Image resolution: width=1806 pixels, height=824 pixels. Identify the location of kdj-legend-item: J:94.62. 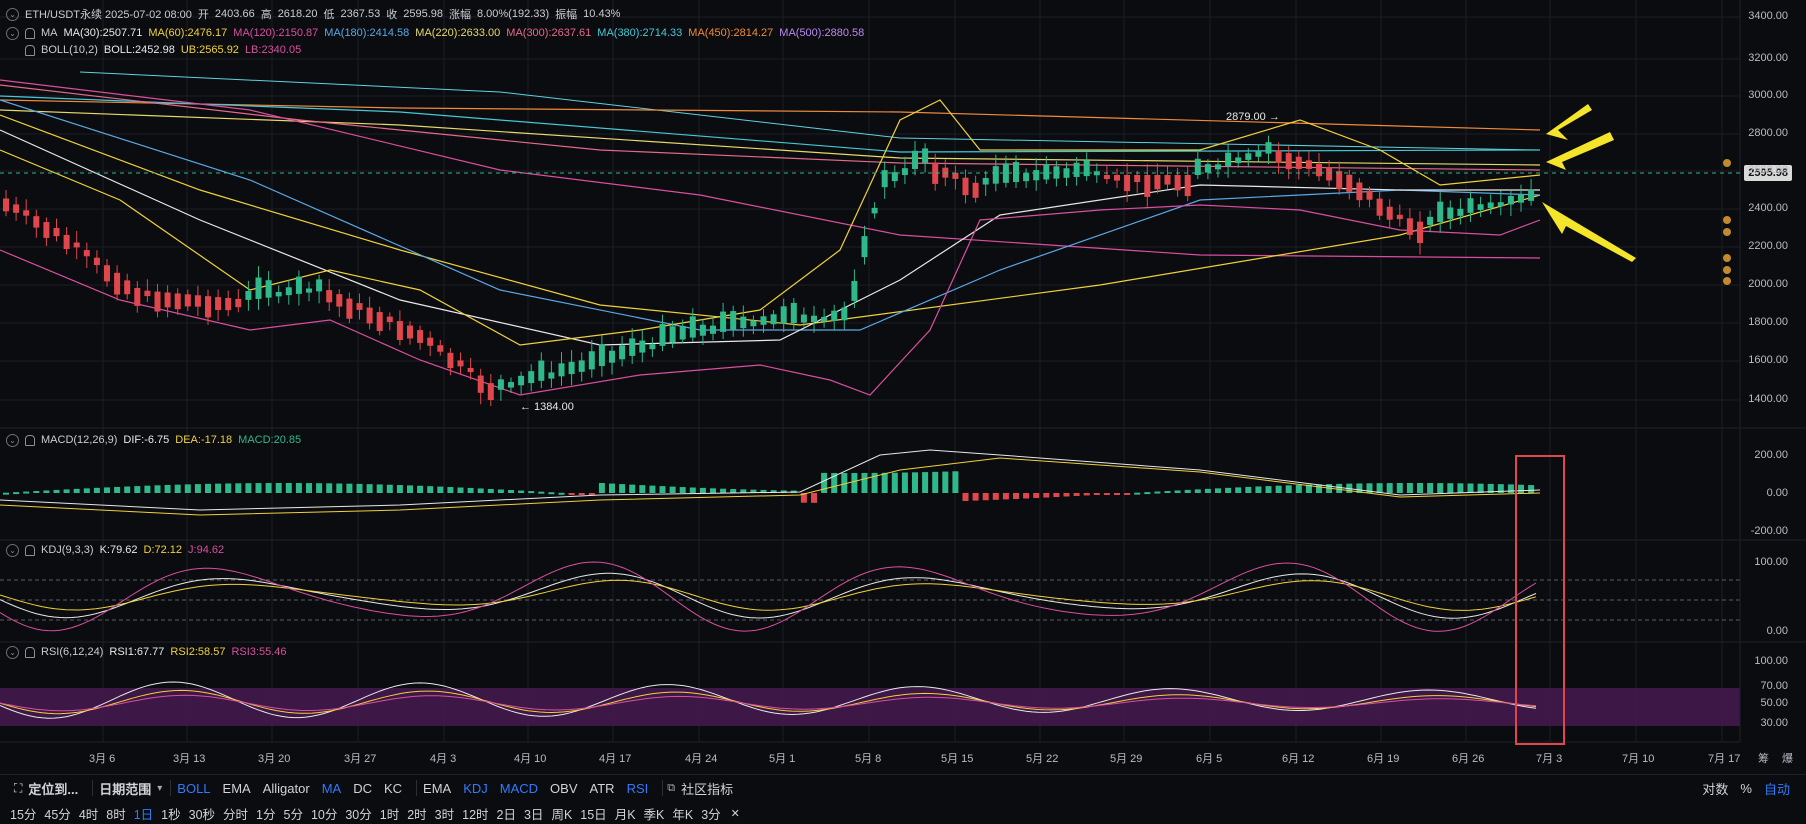
(206, 550).